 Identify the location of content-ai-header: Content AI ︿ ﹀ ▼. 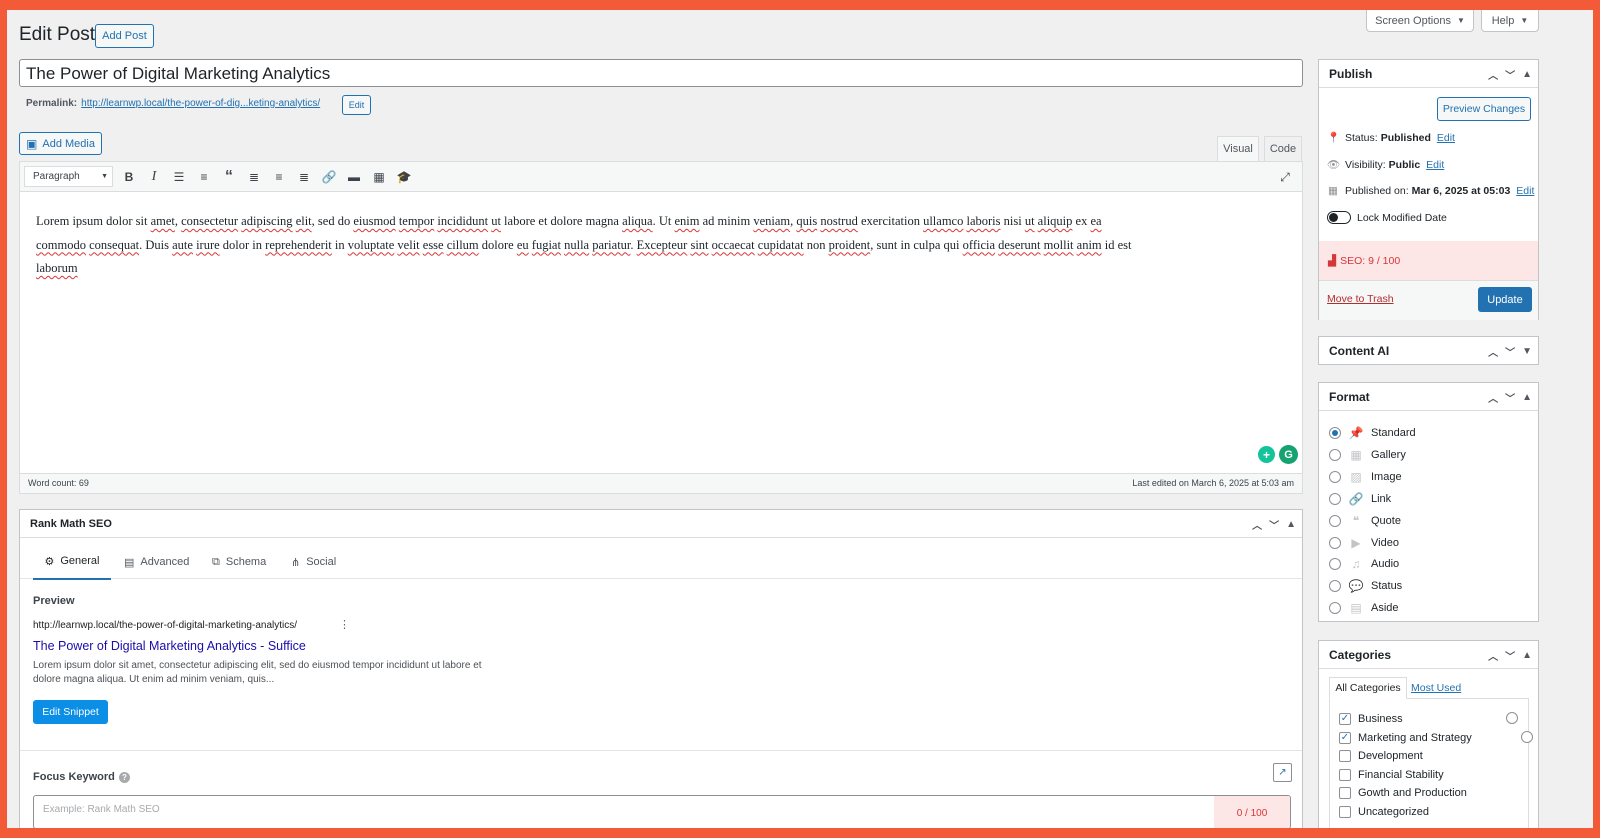
(1428, 351).